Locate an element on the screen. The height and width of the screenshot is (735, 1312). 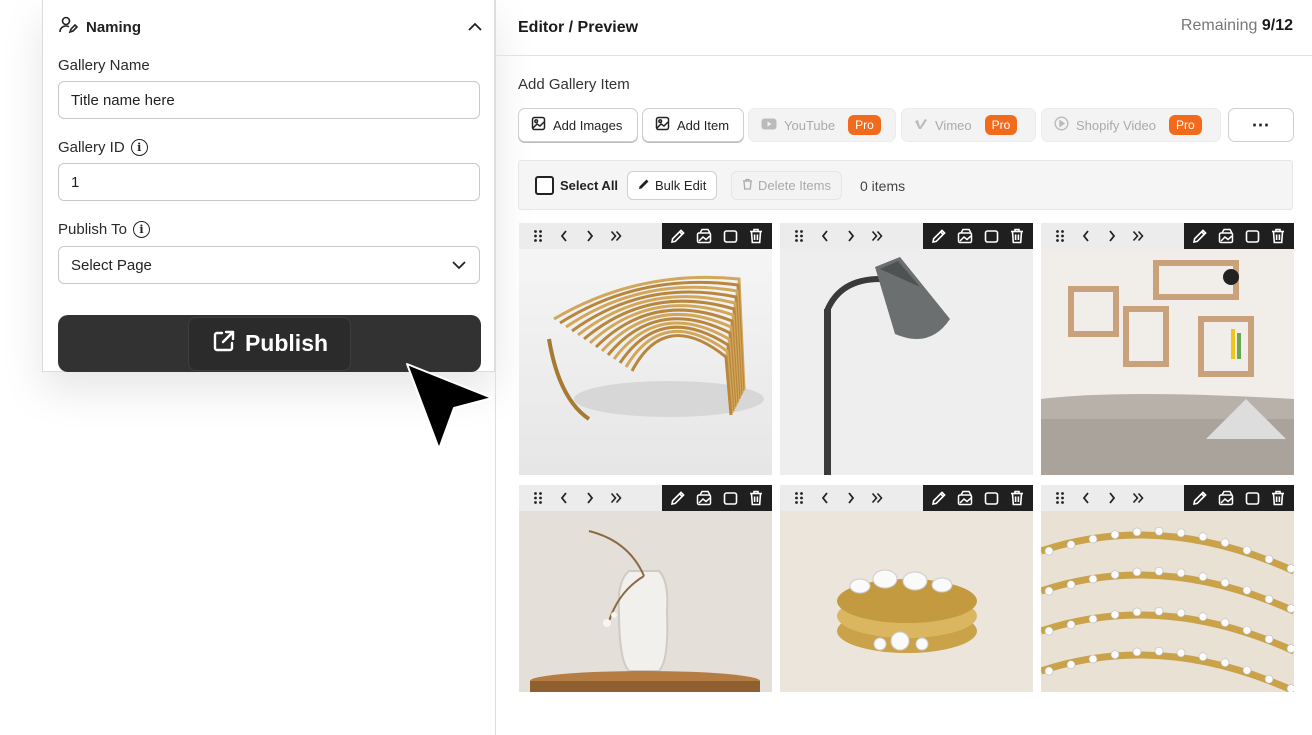
add-item-button: Add Item is located at coordinates (693, 125).